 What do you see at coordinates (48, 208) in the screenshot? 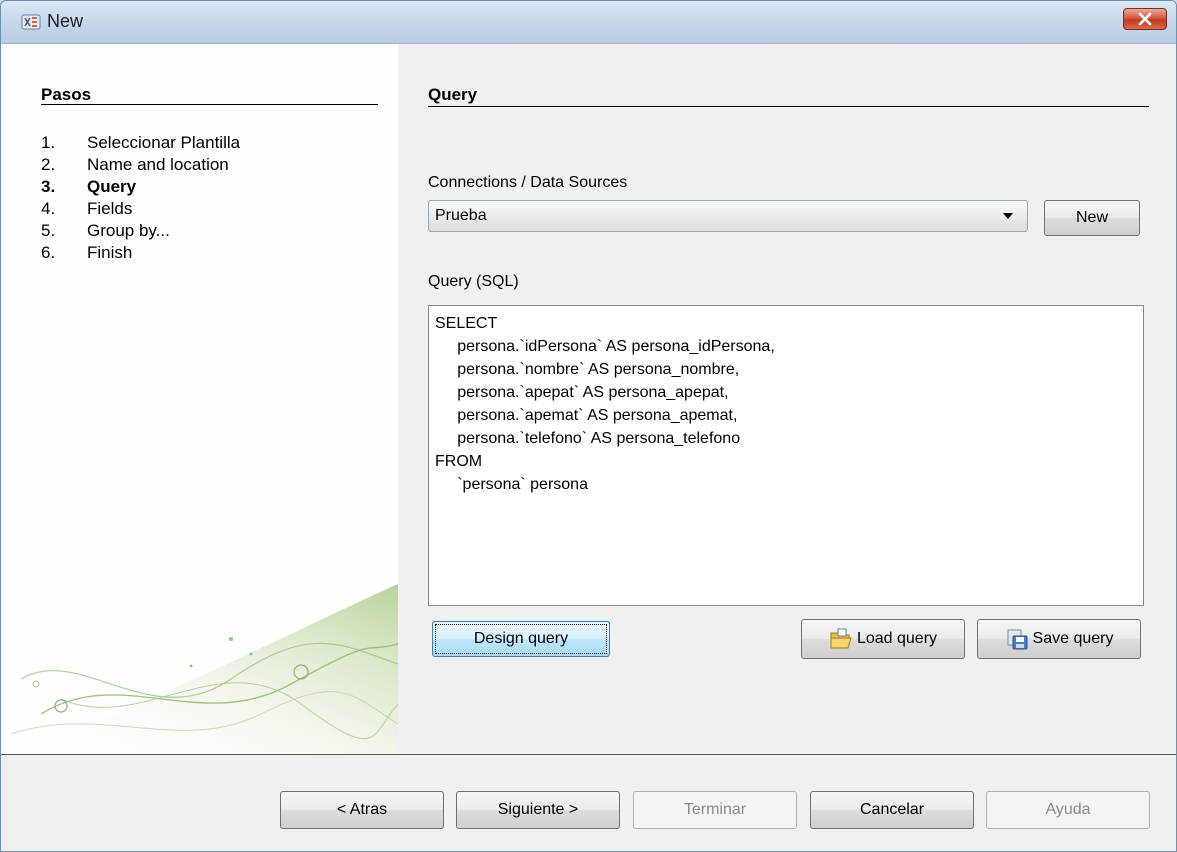
I see `step-number: 4.` at bounding box center [48, 208].